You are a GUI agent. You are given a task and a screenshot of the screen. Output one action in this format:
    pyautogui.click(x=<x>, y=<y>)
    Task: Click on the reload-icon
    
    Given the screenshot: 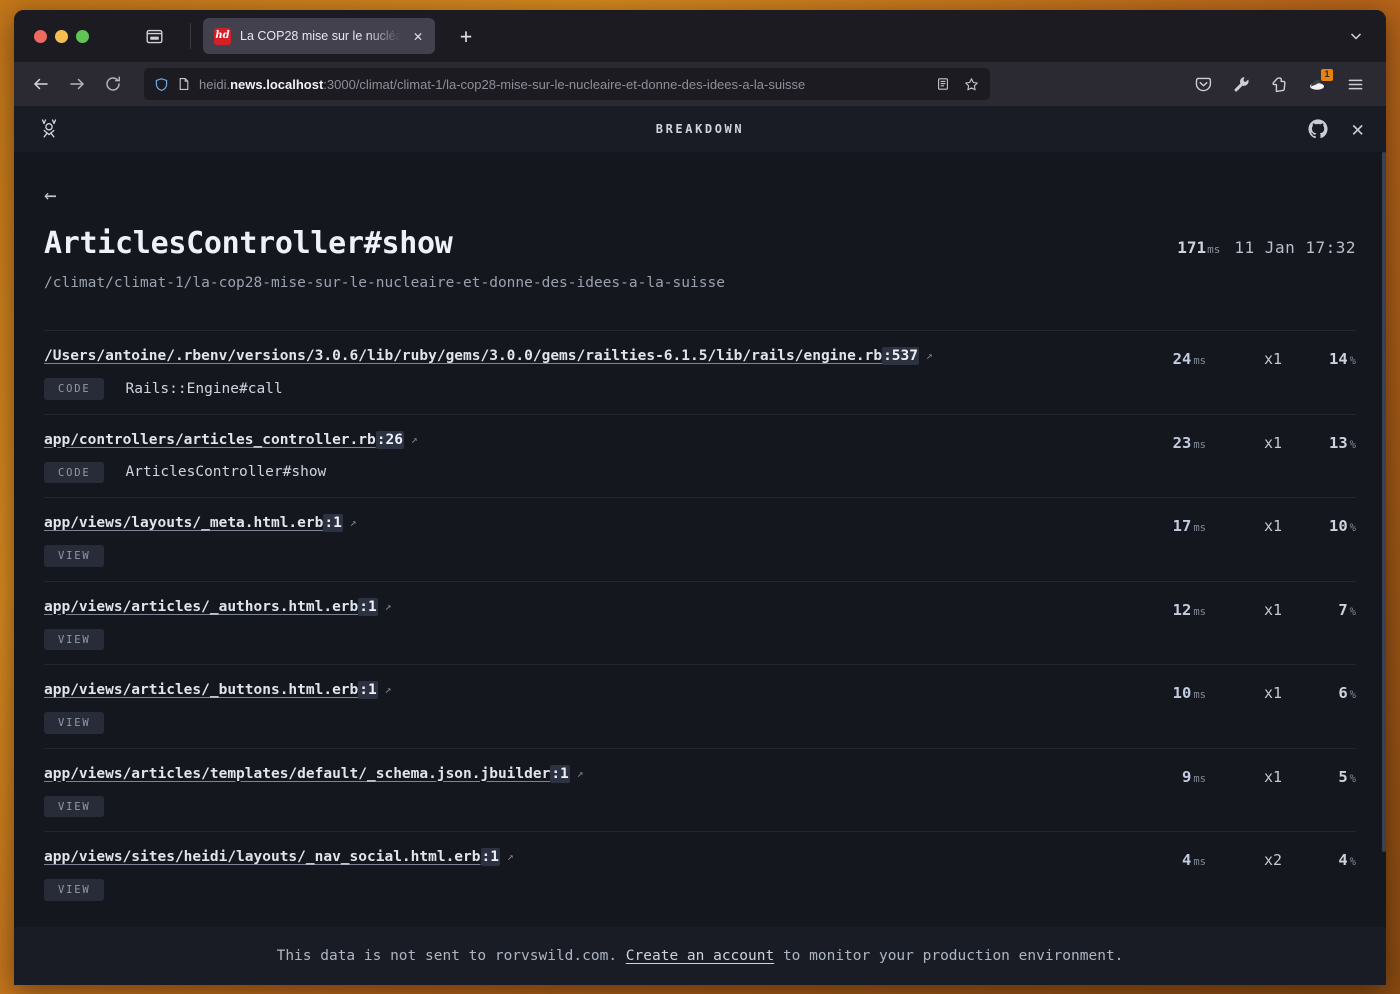 What is the action you would take?
    pyautogui.click(x=113, y=84)
    